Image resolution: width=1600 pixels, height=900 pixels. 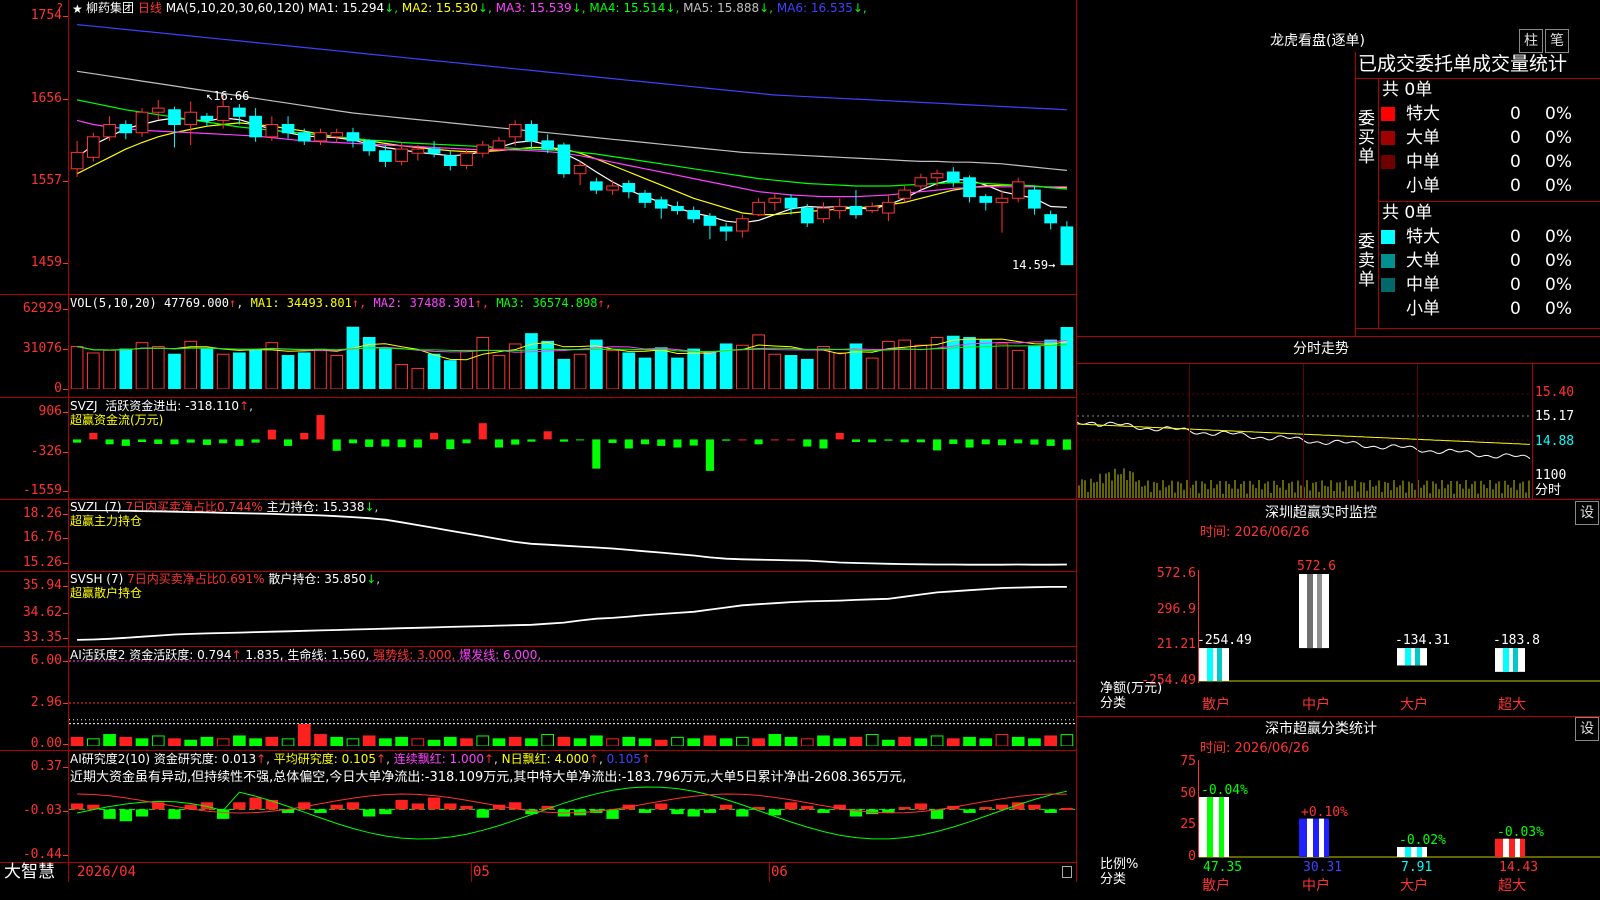 I want to click on svsh-y-label-0: 35.94, so click(x=42, y=585).